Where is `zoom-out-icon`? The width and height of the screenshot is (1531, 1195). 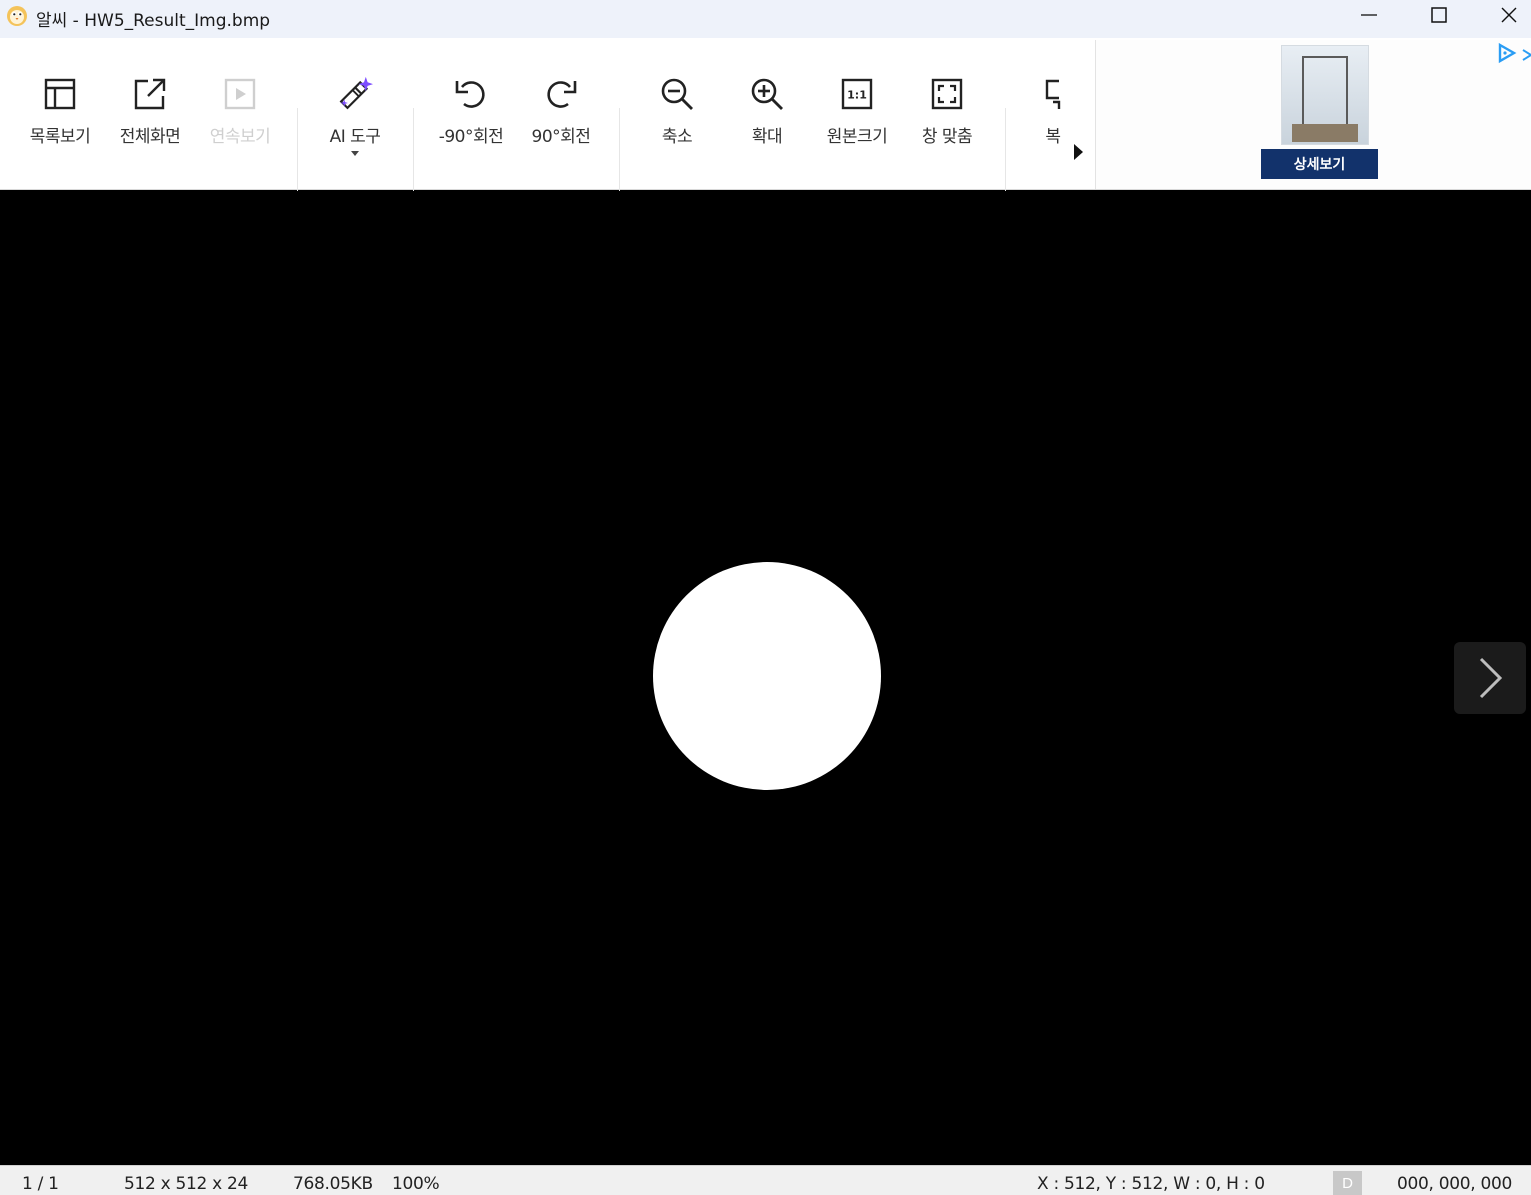
zoom-out-icon is located at coordinates (677, 94).